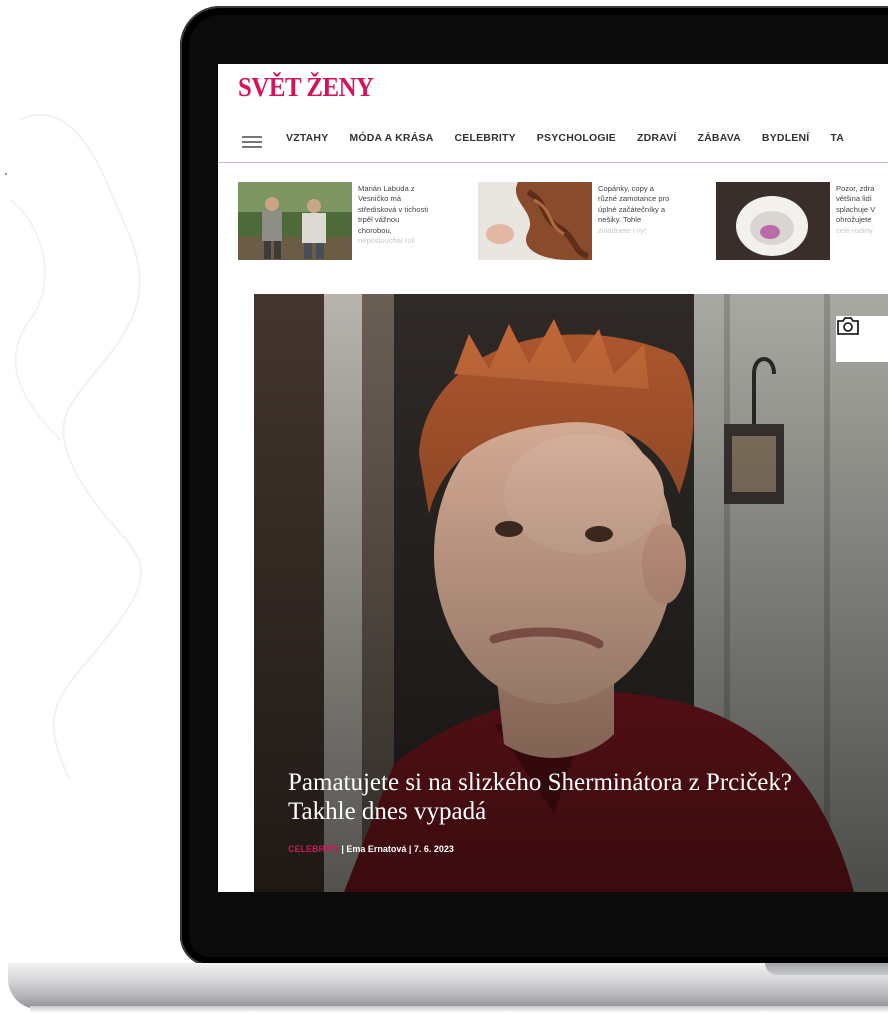  What do you see at coordinates (848, 326) in the screenshot?
I see `camera-icon` at bounding box center [848, 326].